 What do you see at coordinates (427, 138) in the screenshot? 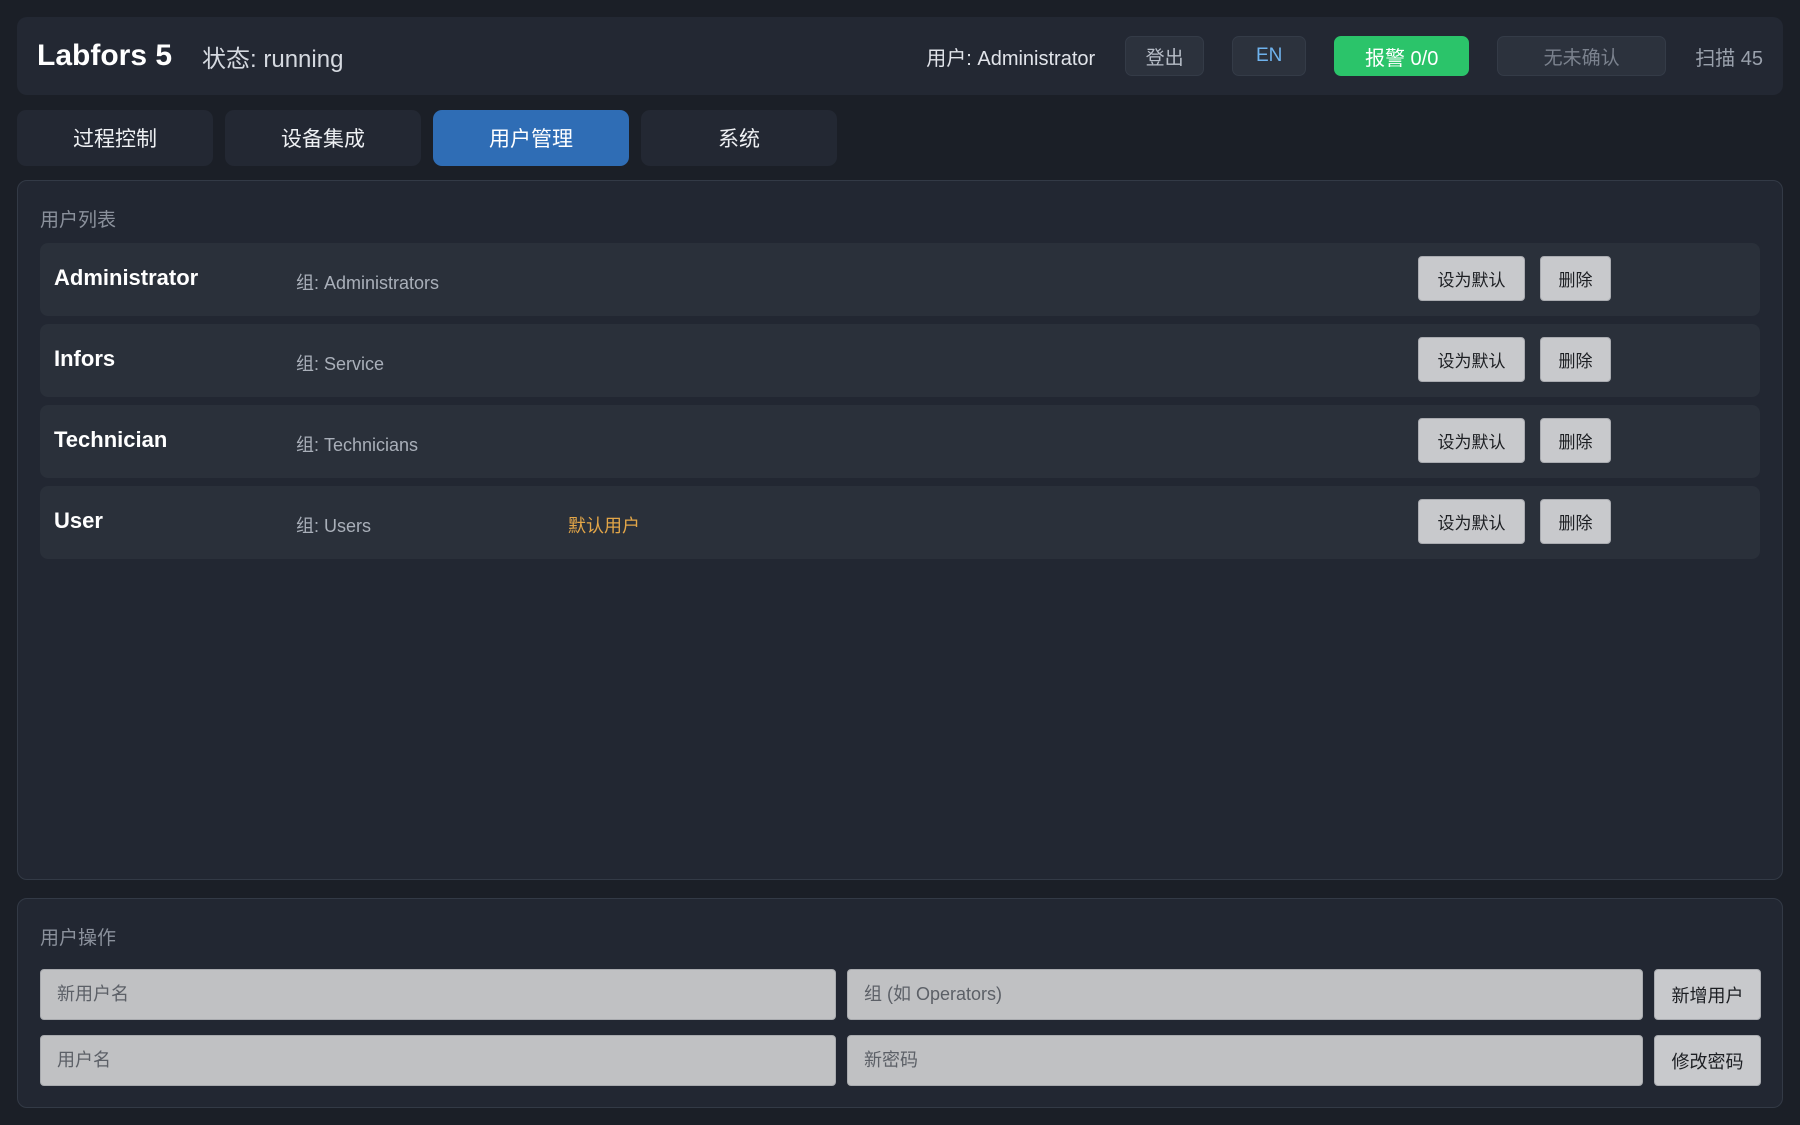
I see `main-tabs: 过程控制 设备集成 用户管理 系统` at bounding box center [427, 138].